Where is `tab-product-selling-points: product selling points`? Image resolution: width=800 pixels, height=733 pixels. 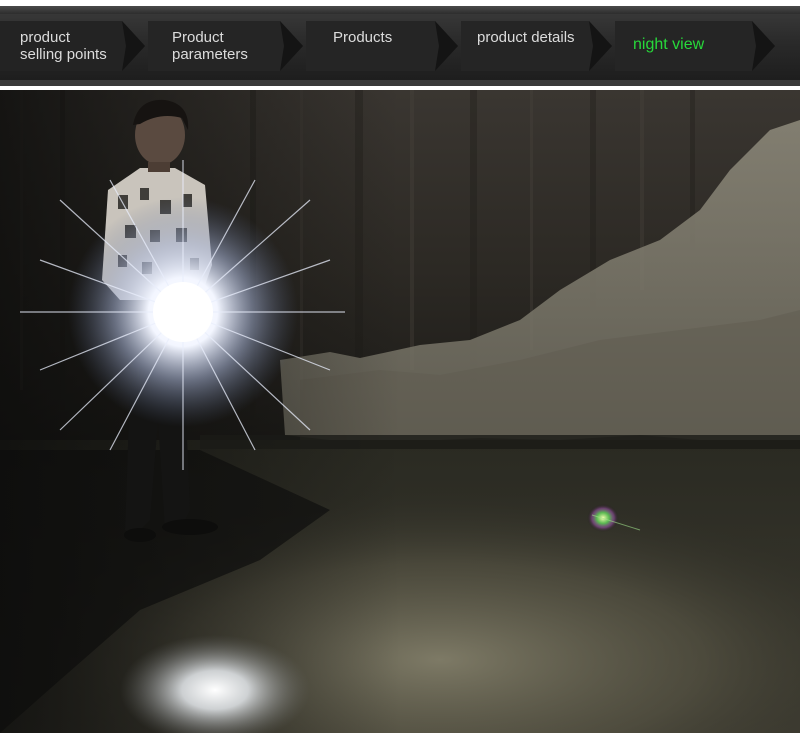
tab-product-selling-points: product selling points is located at coordinates (72, 46).